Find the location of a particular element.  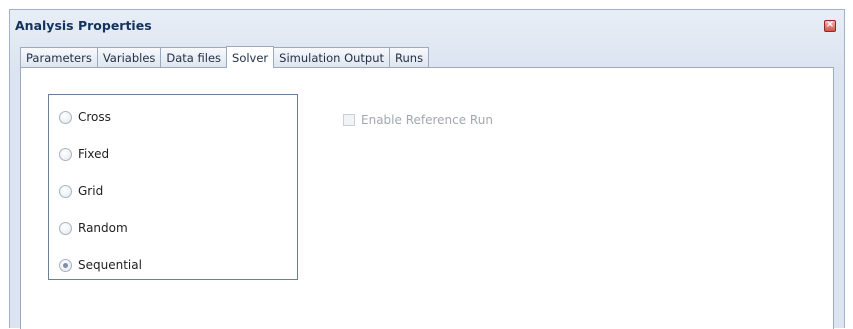

tab-simulation-output: Simulation Output is located at coordinates (332, 57).